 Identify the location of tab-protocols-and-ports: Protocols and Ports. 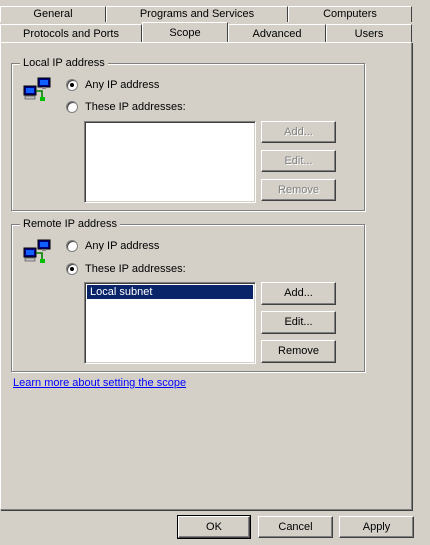
(71, 33).